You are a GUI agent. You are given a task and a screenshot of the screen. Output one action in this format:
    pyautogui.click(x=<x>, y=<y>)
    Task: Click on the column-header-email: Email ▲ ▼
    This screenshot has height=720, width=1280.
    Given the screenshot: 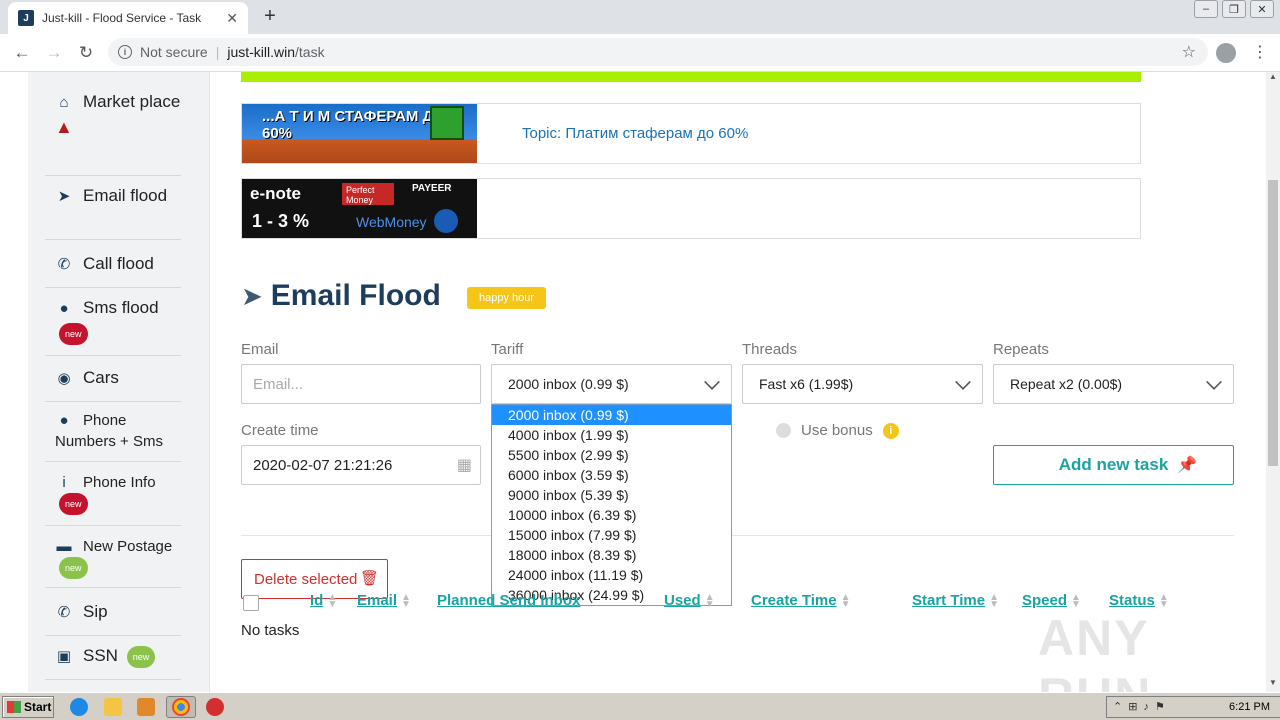 What is the action you would take?
    pyautogui.click(x=384, y=601)
    